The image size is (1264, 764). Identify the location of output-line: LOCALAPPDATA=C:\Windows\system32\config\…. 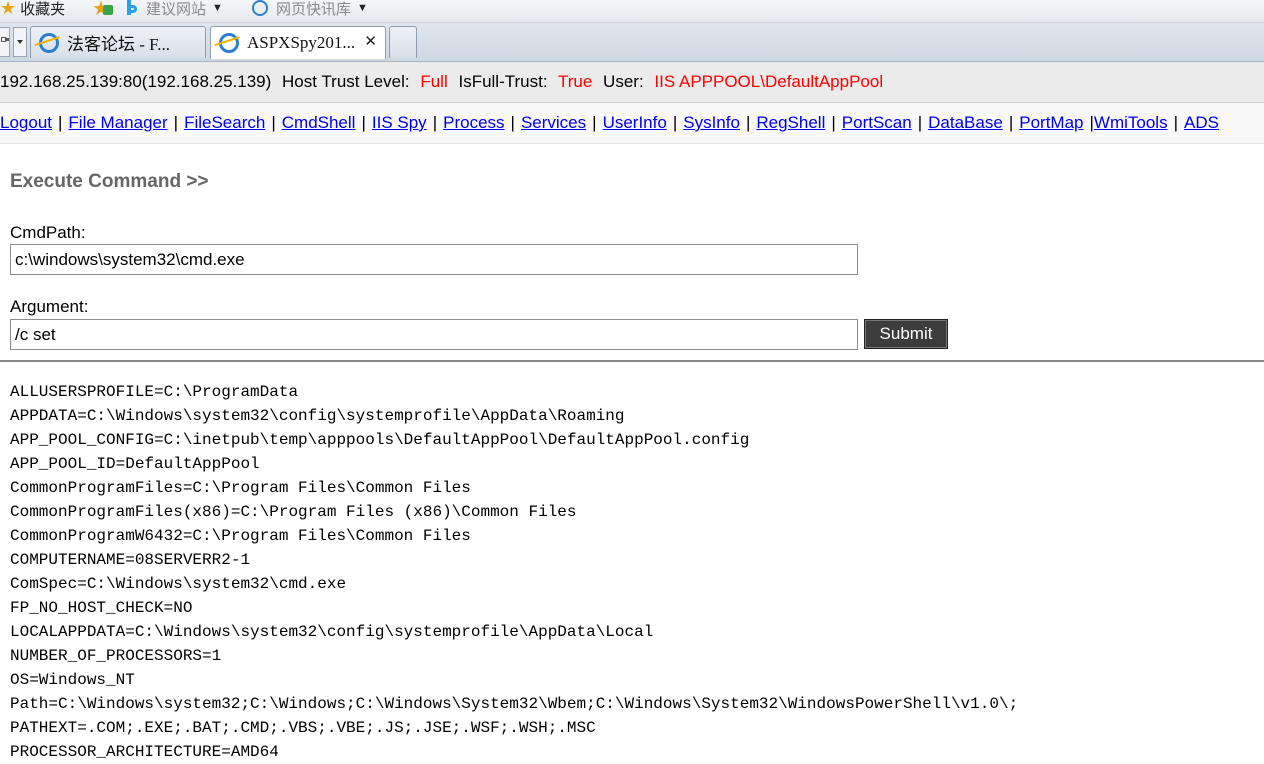
(332, 632).